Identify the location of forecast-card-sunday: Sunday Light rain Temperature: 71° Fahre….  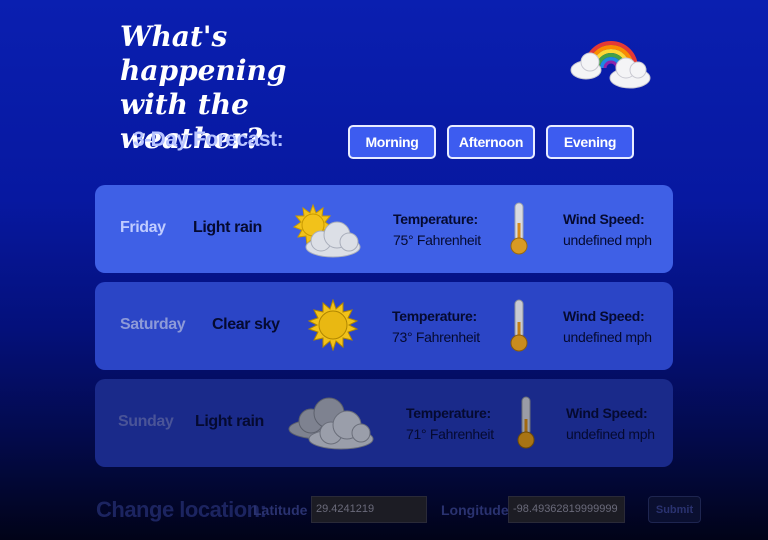
(384, 423).